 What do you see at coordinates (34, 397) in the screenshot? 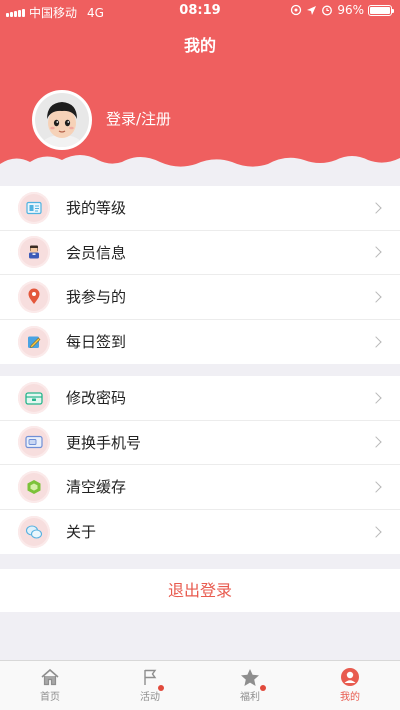
I see `password-icon` at bounding box center [34, 397].